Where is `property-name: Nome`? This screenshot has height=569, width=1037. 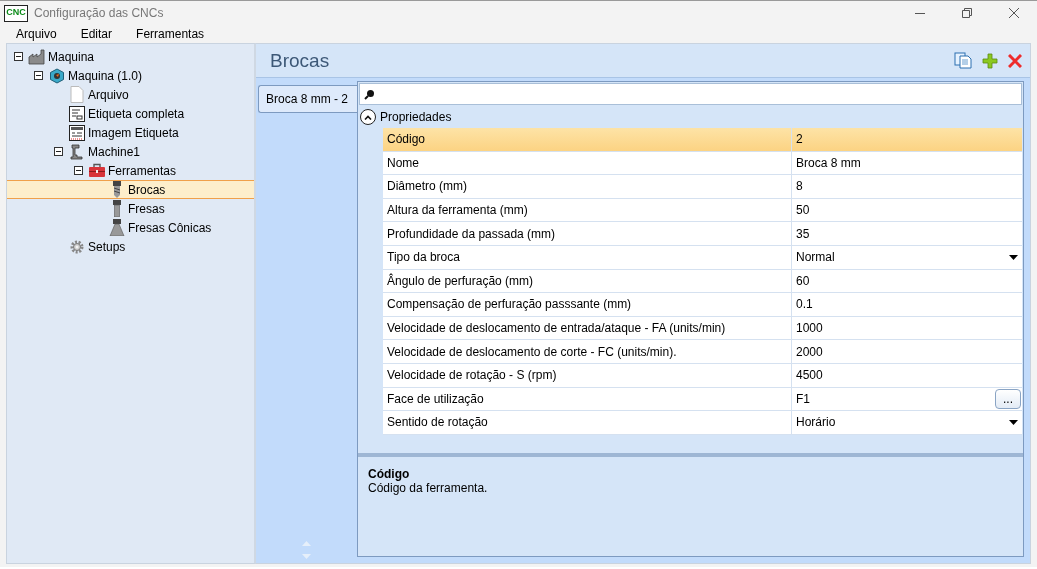
property-name: Nome is located at coordinates (587, 163).